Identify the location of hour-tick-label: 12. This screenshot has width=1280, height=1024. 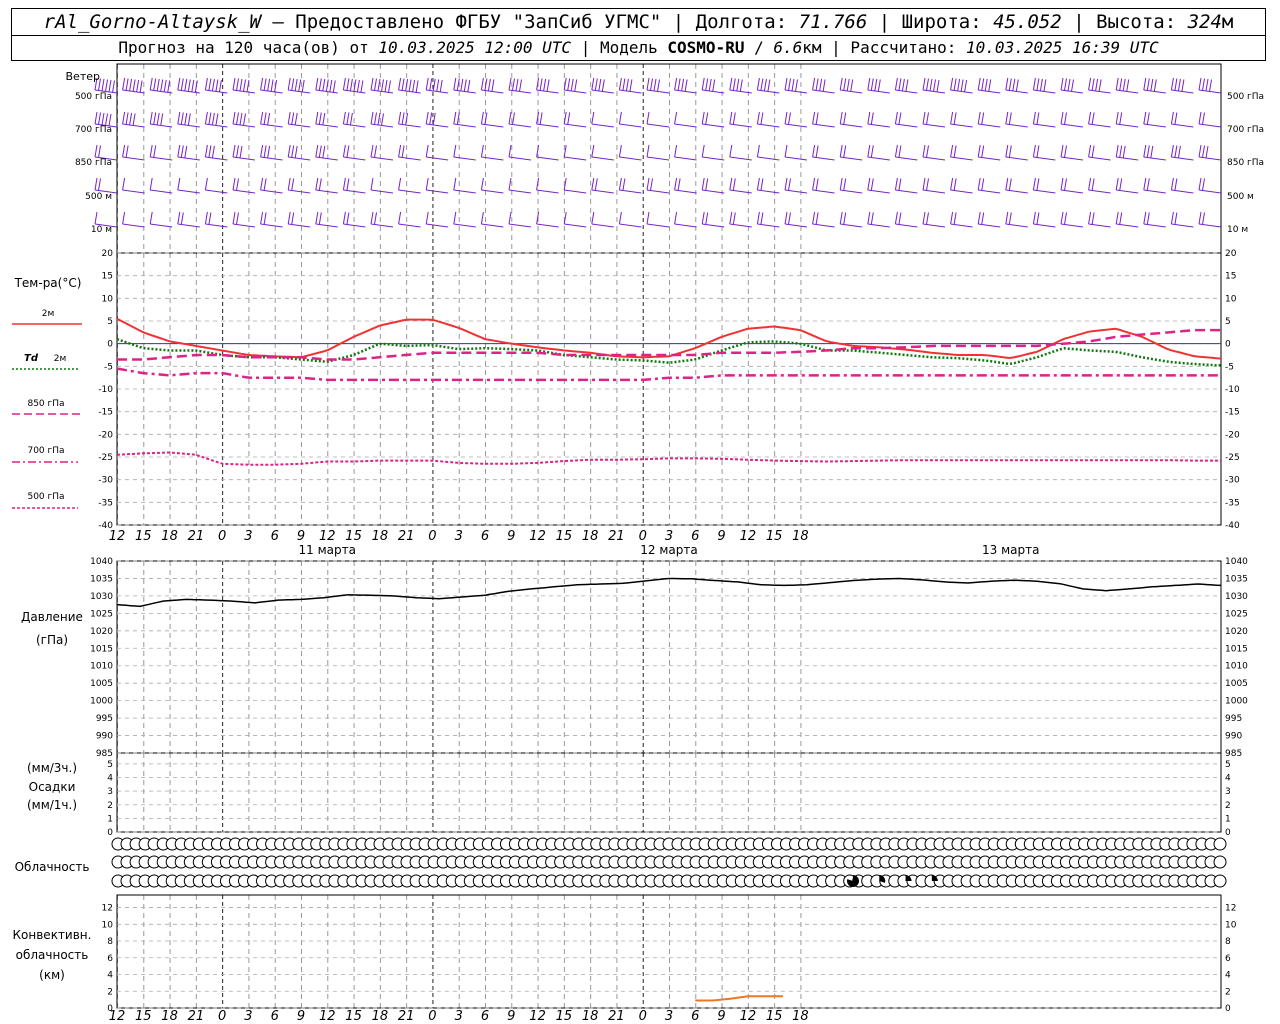
(537, 536).